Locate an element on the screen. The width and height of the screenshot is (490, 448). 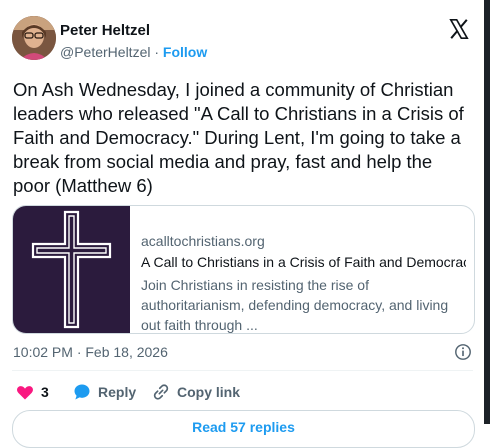
reply-button: Reply is located at coordinates (107, 392).